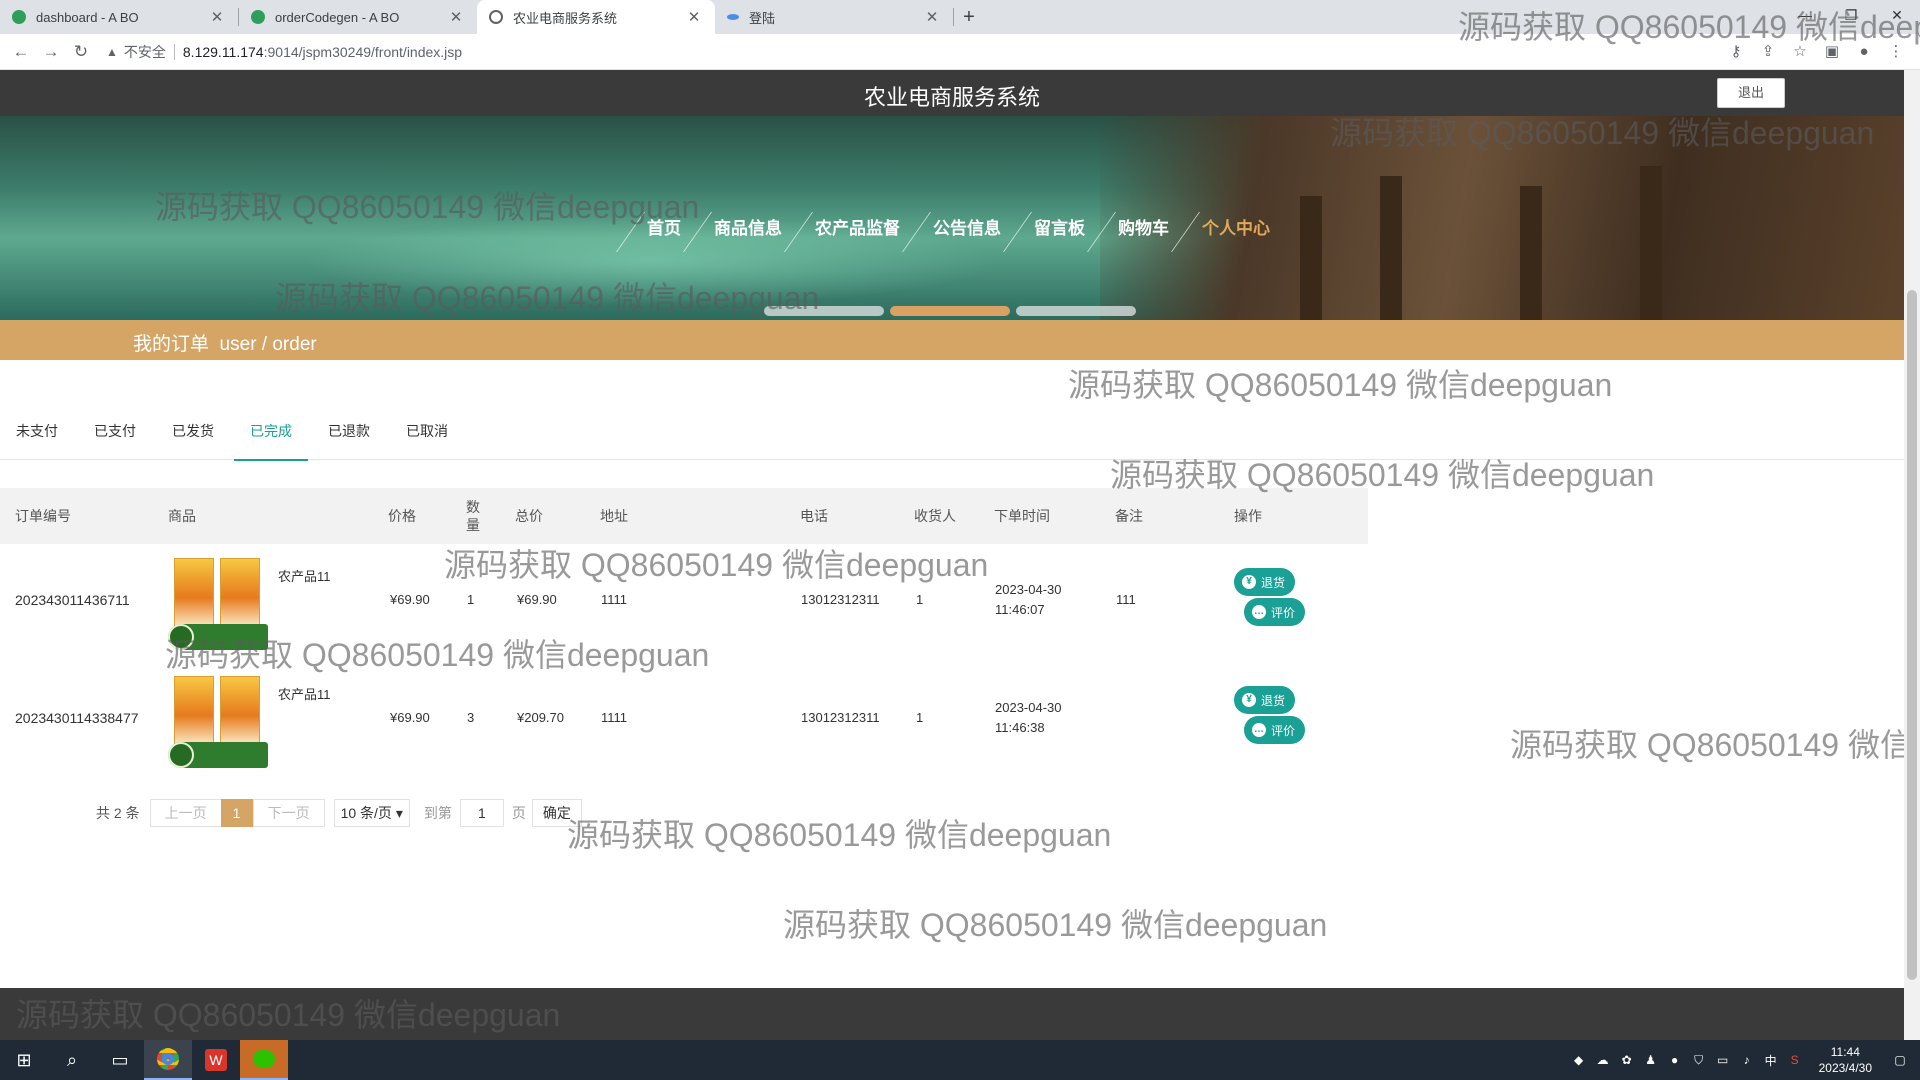  I want to click on network-icon: ▭, so click(1723, 1060).